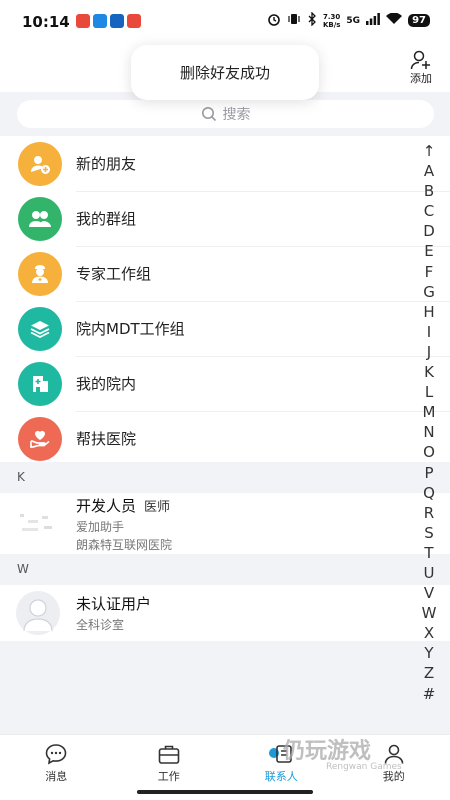 This screenshot has width=450, height=800. Describe the element at coordinates (428, 553) in the screenshot. I see `index-letter: T` at that location.